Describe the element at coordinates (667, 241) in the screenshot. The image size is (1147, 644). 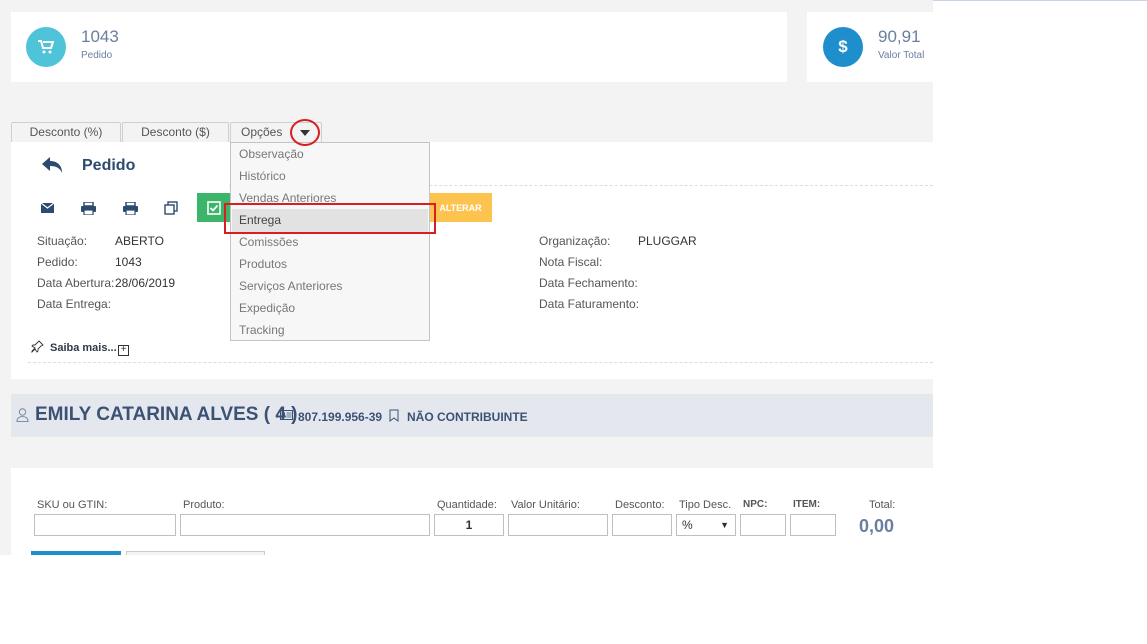
I see `organizacao-value: PLUGGAR` at that location.